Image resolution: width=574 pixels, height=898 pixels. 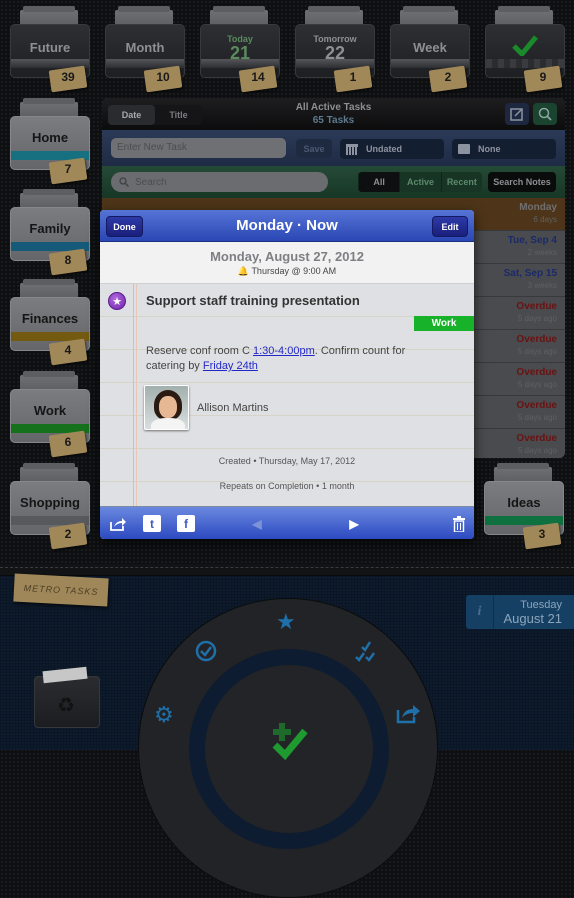 What do you see at coordinates (294, 271) in the screenshot?
I see `alarm-time: Thursday @ 9:00 AM` at bounding box center [294, 271].